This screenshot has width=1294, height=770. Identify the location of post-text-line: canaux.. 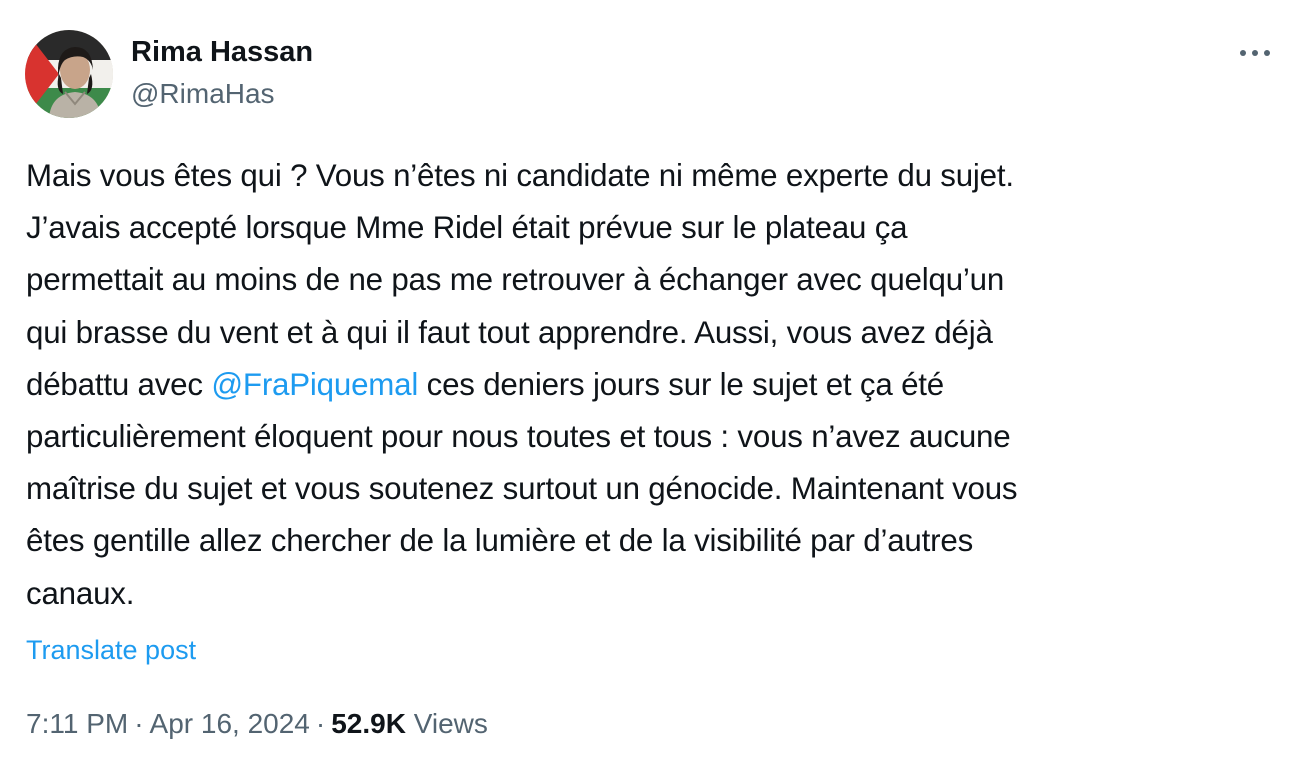
(651, 594).